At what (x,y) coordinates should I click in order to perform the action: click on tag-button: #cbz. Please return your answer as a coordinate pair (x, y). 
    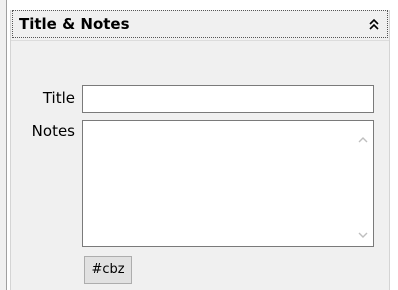
    Looking at the image, I should click on (108, 270).